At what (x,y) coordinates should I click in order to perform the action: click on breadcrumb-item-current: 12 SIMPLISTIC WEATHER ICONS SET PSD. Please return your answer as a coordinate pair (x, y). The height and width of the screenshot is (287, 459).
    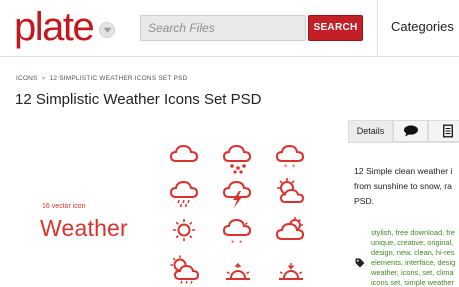
    Looking at the image, I should click on (118, 78).